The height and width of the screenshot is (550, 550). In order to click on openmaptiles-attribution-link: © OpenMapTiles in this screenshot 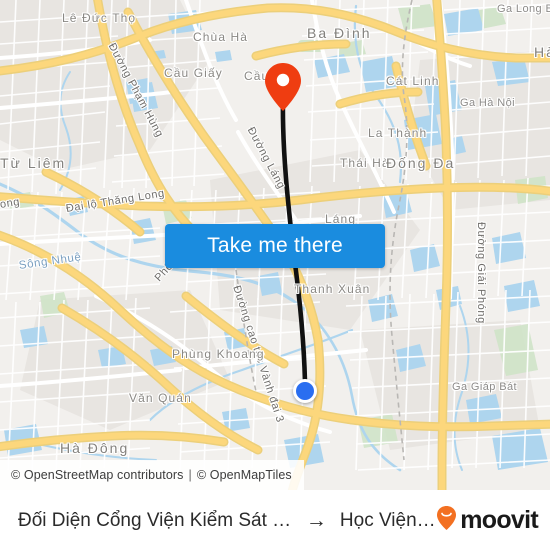, I will do `click(244, 475)`.